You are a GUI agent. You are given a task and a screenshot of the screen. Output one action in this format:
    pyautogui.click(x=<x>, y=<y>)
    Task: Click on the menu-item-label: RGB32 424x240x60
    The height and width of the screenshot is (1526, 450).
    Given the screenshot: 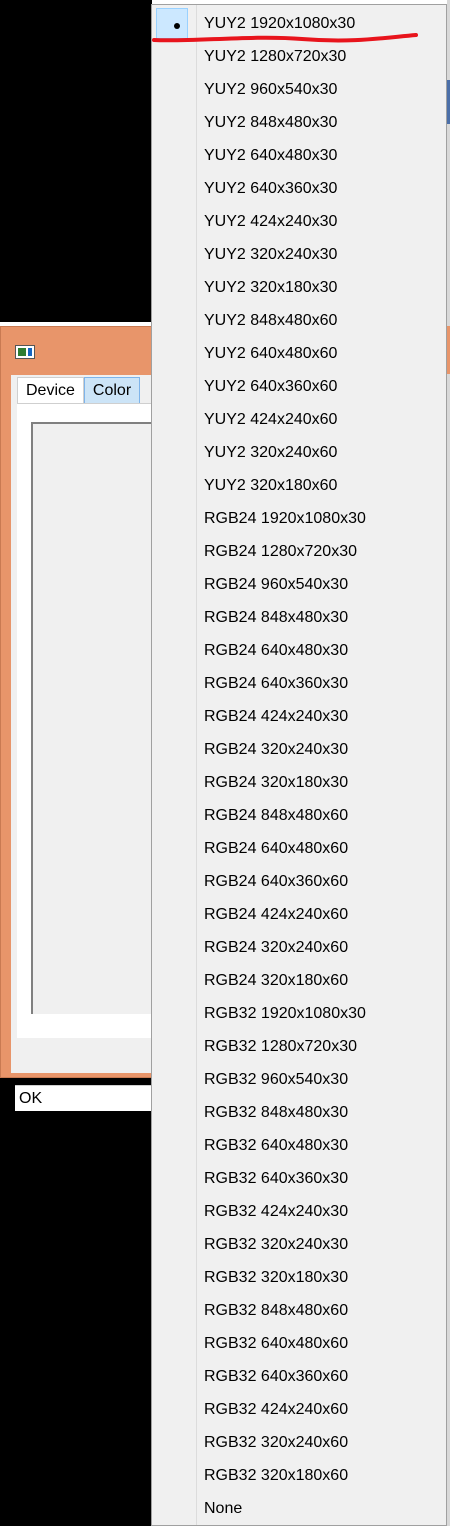 What is the action you would take?
    pyautogui.click(x=276, y=1409)
    